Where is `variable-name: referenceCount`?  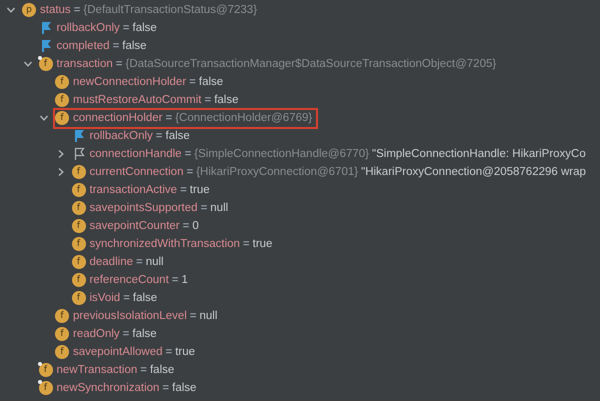 variable-name: referenceCount is located at coordinates (129, 280).